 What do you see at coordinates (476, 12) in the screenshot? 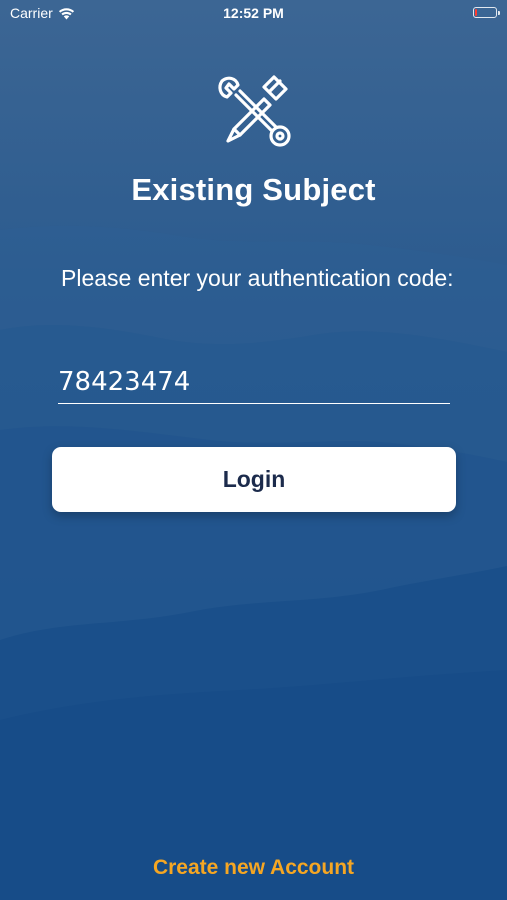
I see `battery-level` at bounding box center [476, 12].